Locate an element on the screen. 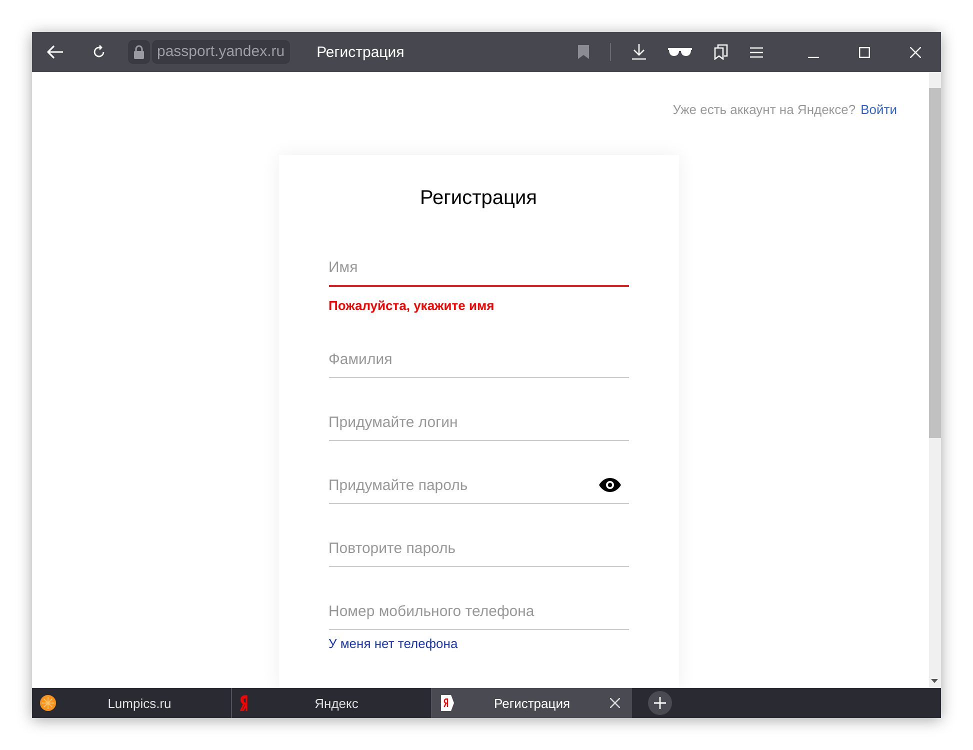 Image resolution: width=973 pixels, height=750 pixels. back-icon is located at coordinates (55, 52).